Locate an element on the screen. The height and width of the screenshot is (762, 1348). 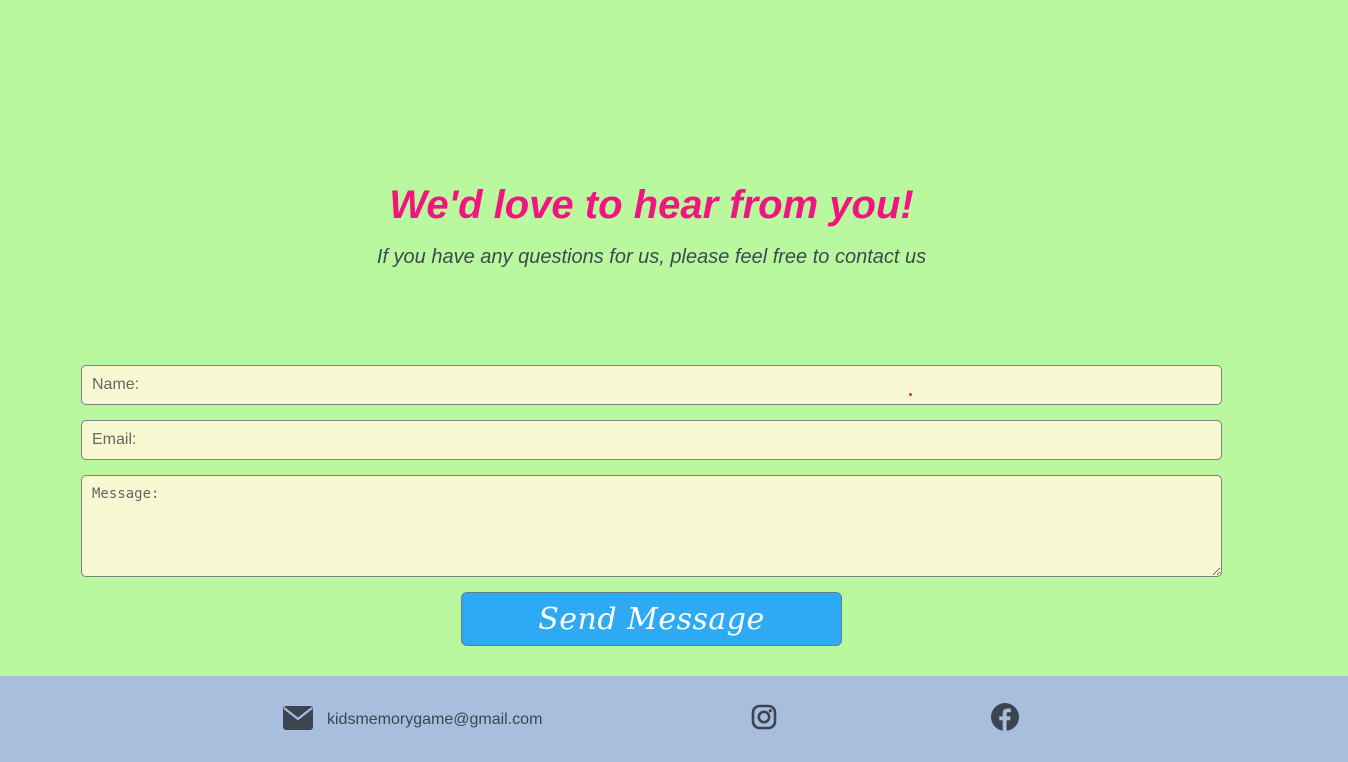
footer: kidsmemorygame@gmail.com is located at coordinates (674, 719).